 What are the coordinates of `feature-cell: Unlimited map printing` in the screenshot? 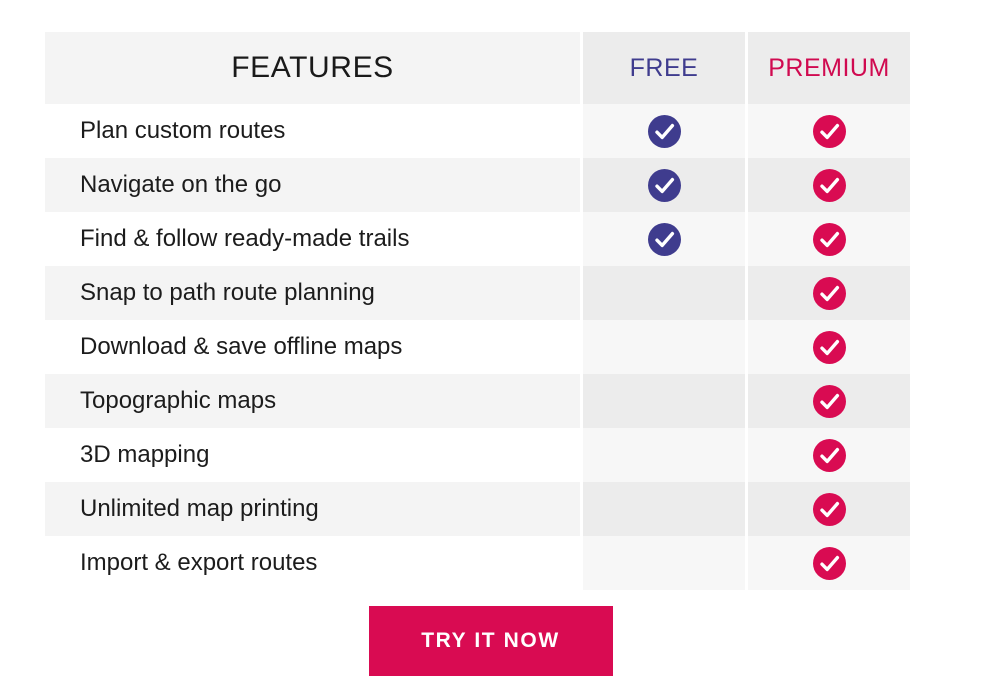 It's located at (312, 509).